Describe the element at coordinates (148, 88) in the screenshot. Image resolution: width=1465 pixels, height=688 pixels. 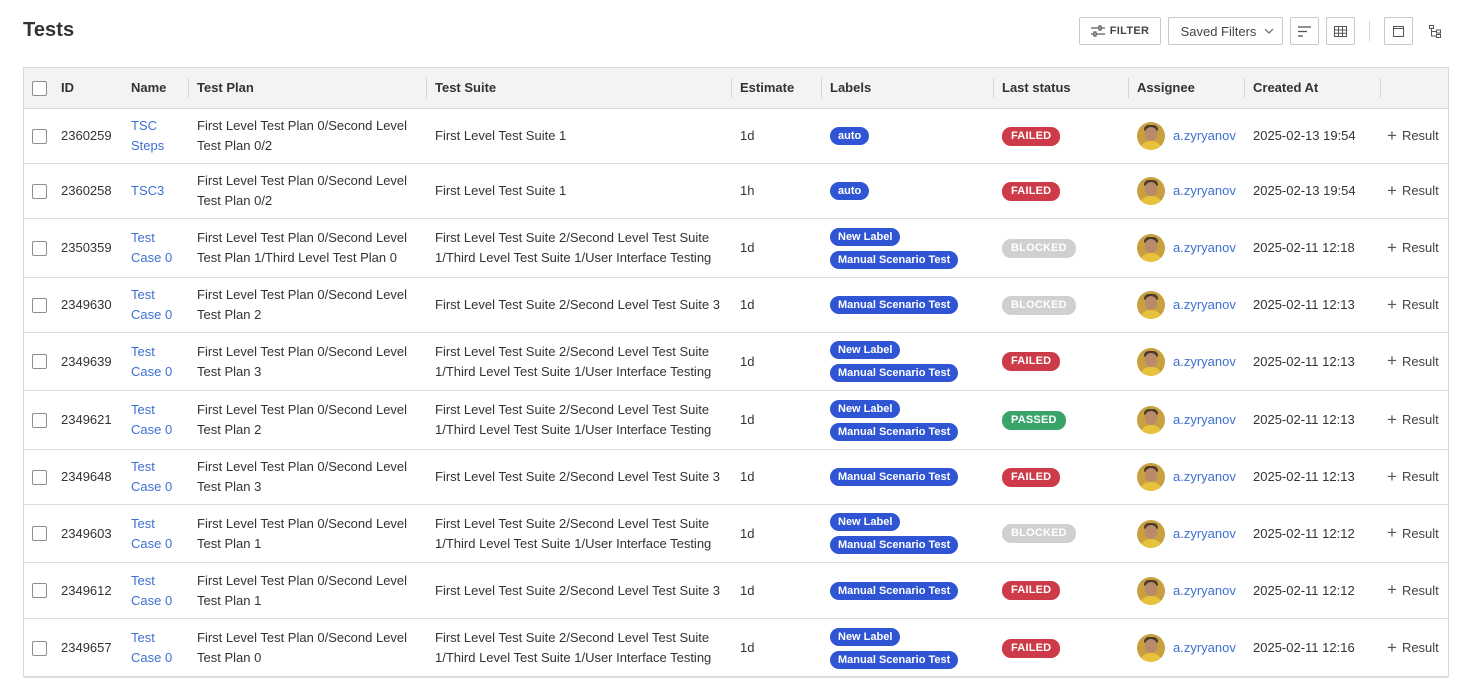
I see `column-header-name: Name` at that location.